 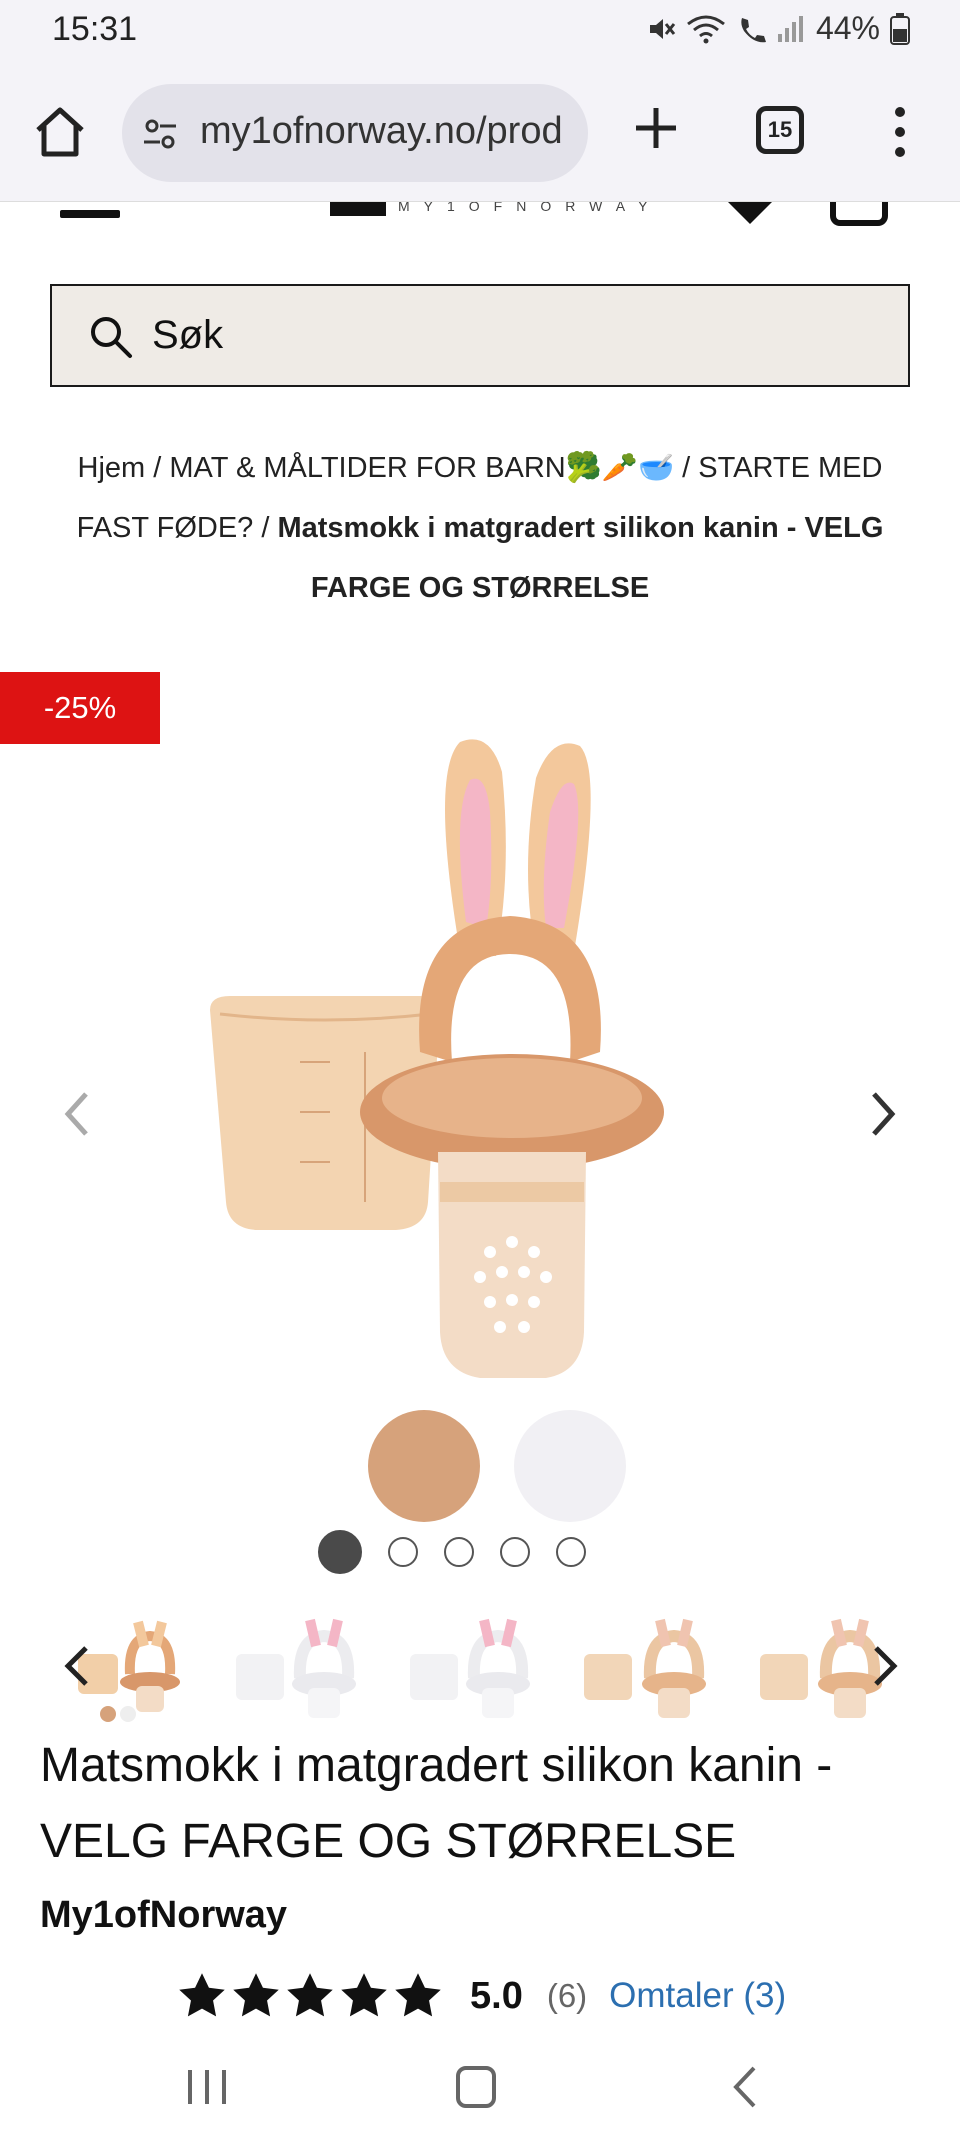 I want to click on plus-icon, so click(x=656, y=128).